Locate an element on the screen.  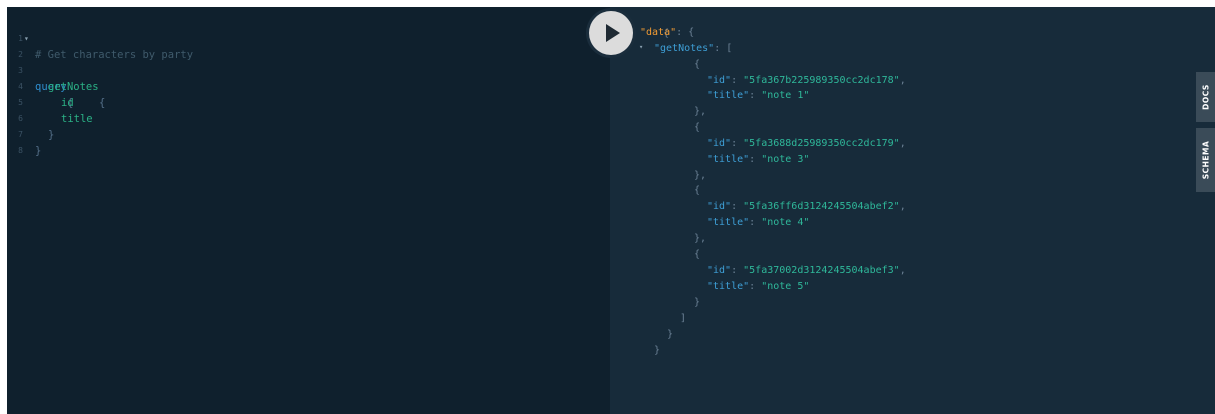
editor-line: 2 ▾ query { is located at coordinates (40, 70).